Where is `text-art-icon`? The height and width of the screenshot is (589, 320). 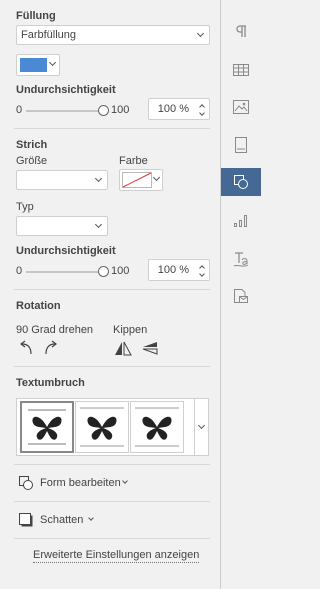
text-art-icon is located at coordinates (241, 259).